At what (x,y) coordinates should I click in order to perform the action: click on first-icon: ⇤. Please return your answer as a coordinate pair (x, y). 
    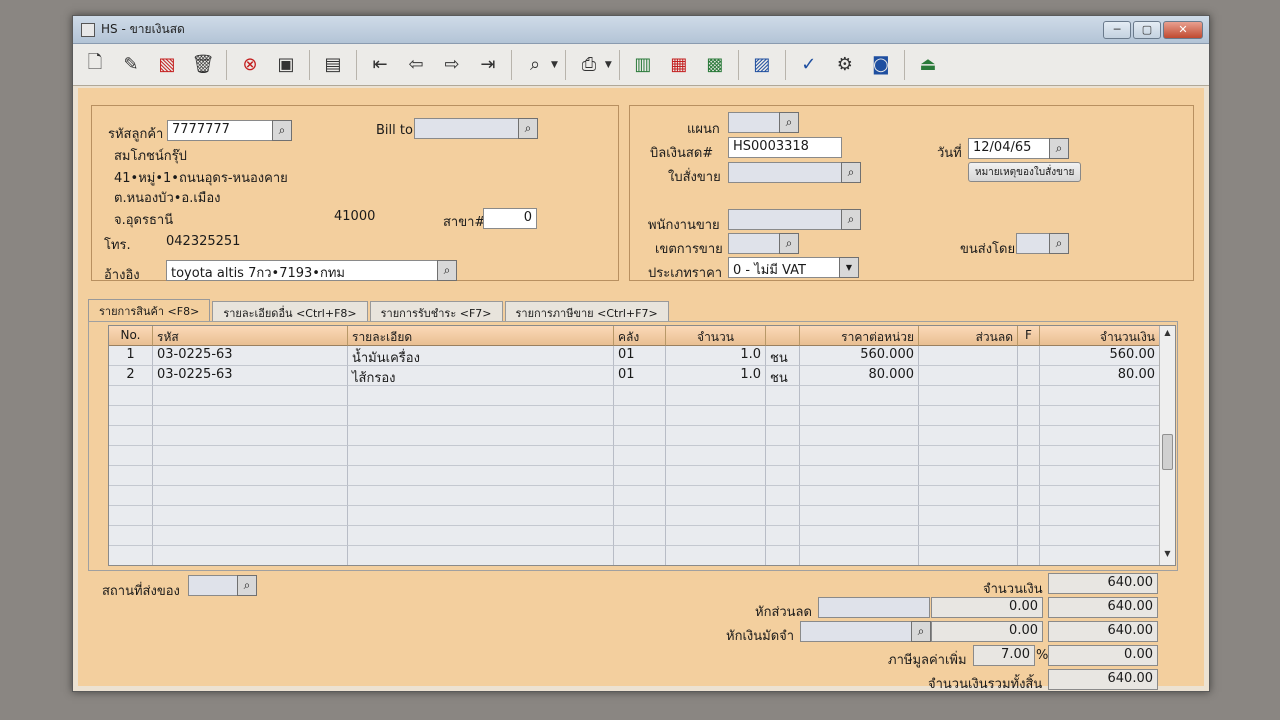
    Looking at the image, I should click on (380, 65).